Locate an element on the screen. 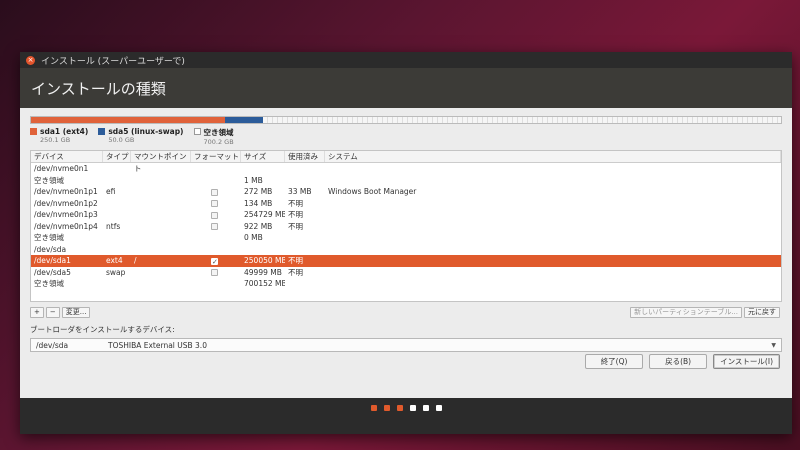 The image size is (800, 450). table-header: デバイス タイプ マウントポイント フォーマット サイズ 使用済み システム is located at coordinates (406, 162).